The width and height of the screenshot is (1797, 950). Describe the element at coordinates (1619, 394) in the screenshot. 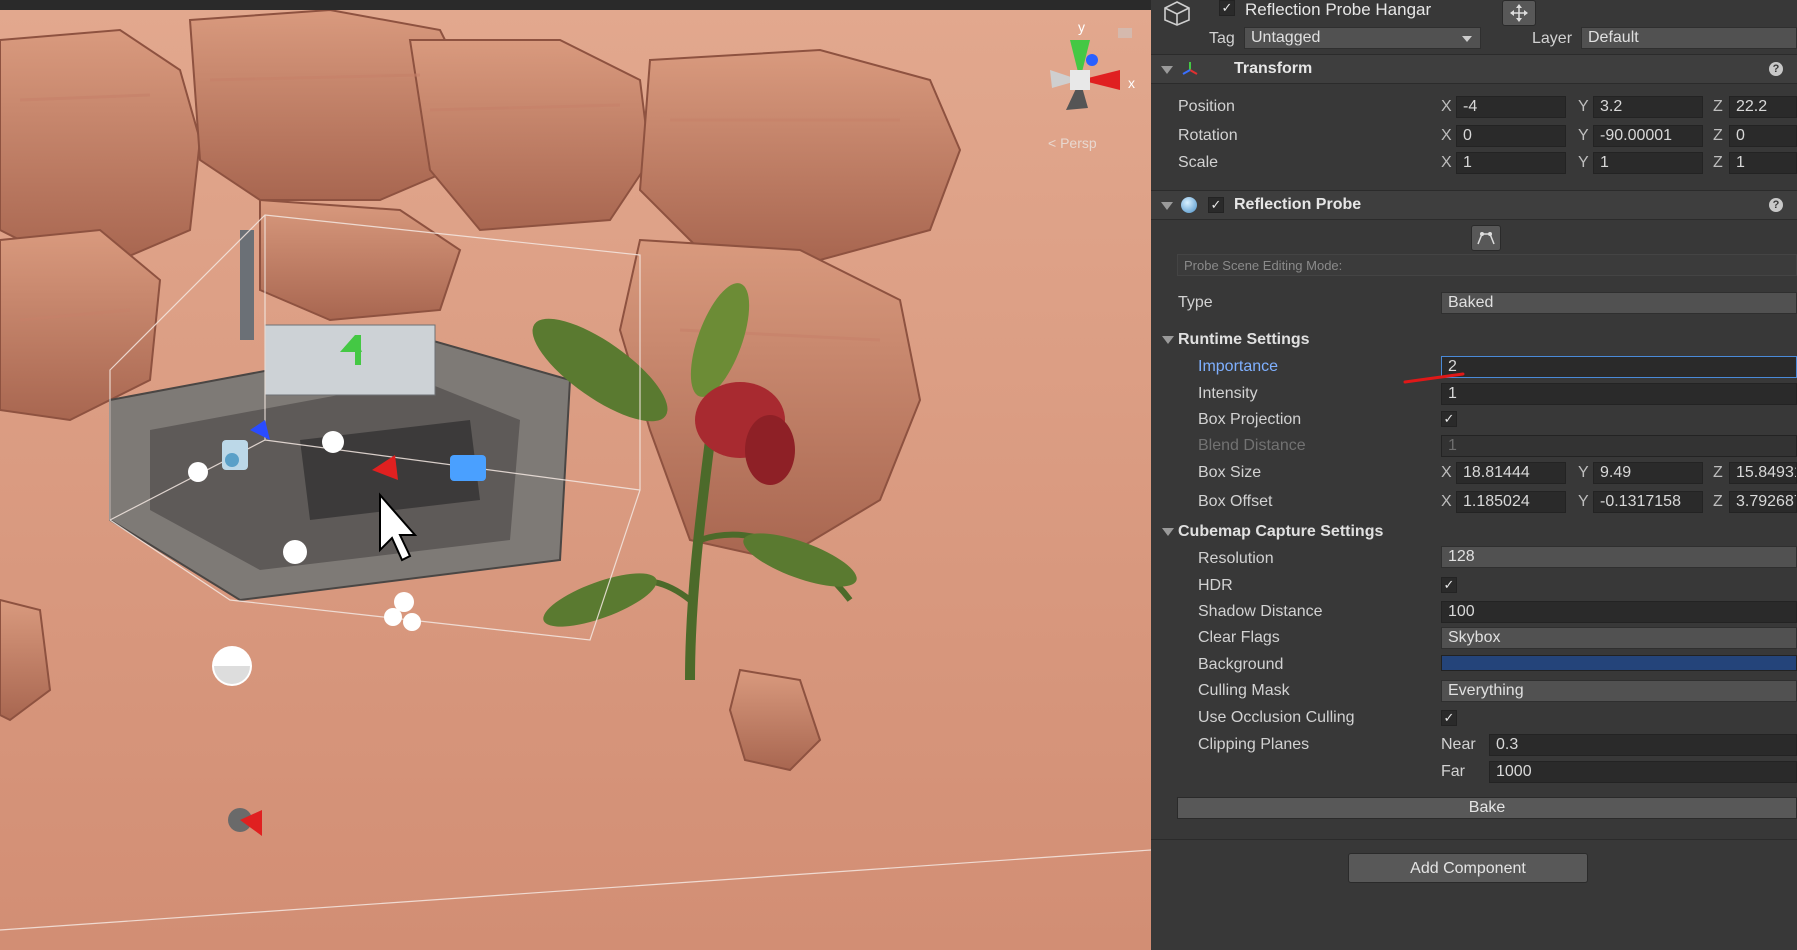

I see `intensity-field: 1` at that location.